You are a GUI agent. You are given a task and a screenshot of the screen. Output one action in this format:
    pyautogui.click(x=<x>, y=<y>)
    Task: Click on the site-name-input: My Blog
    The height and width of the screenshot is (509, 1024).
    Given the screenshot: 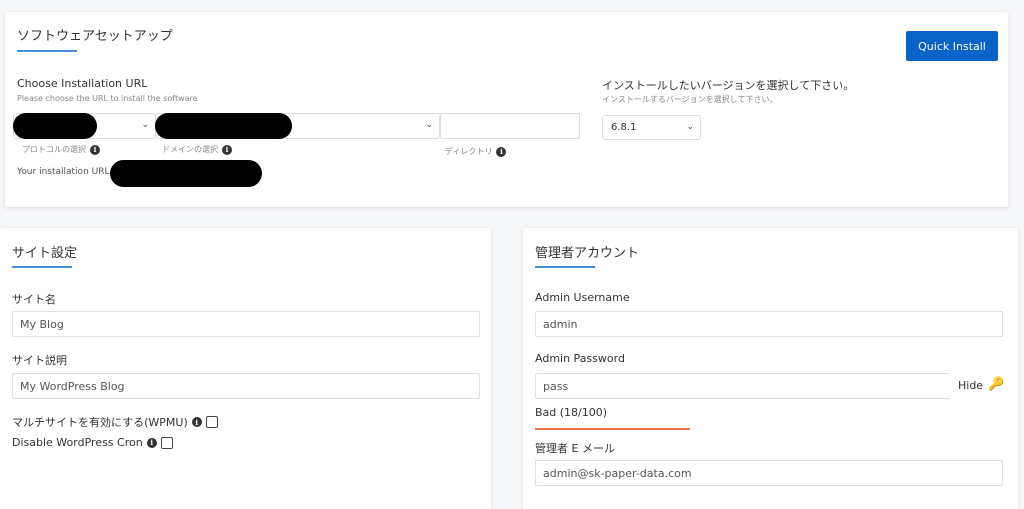 What is the action you would take?
    pyautogui.click(x=246, y=324)
    